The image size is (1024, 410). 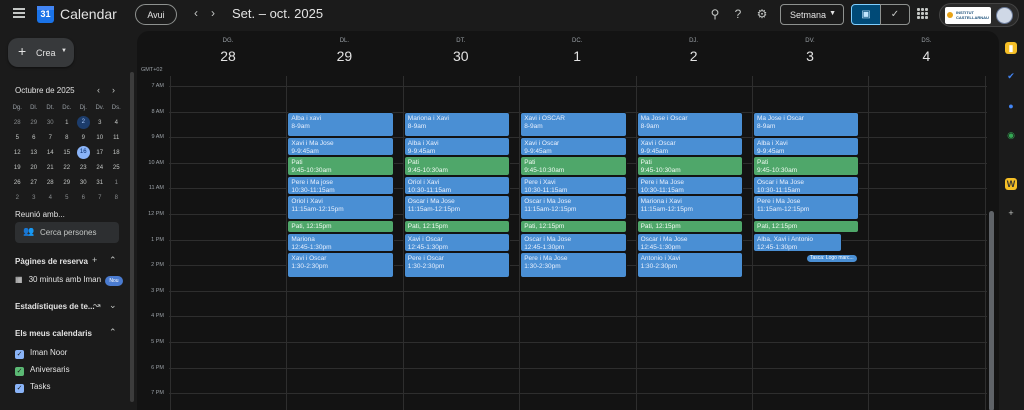 What do you see at coordinates (922, 13) in the screenshot?
I see `apps-grid-icon` at bounding box center [922, 13].